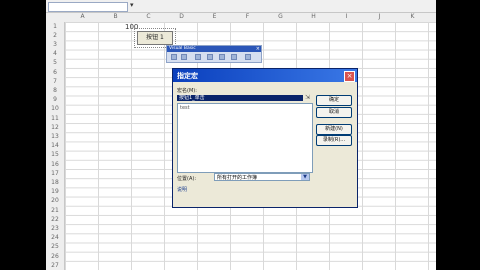  Describe the element at coordinates (214, 54) in the screenshot. I see `visual-basic-toolbar: Visual Basic ×` at that location.